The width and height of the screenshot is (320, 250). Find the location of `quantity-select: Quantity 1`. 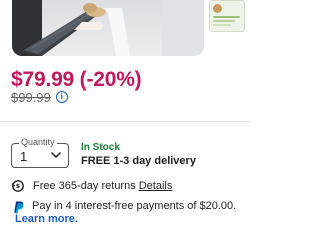

quantity-select: Quantity 1 is located at coordinates (40, 152).